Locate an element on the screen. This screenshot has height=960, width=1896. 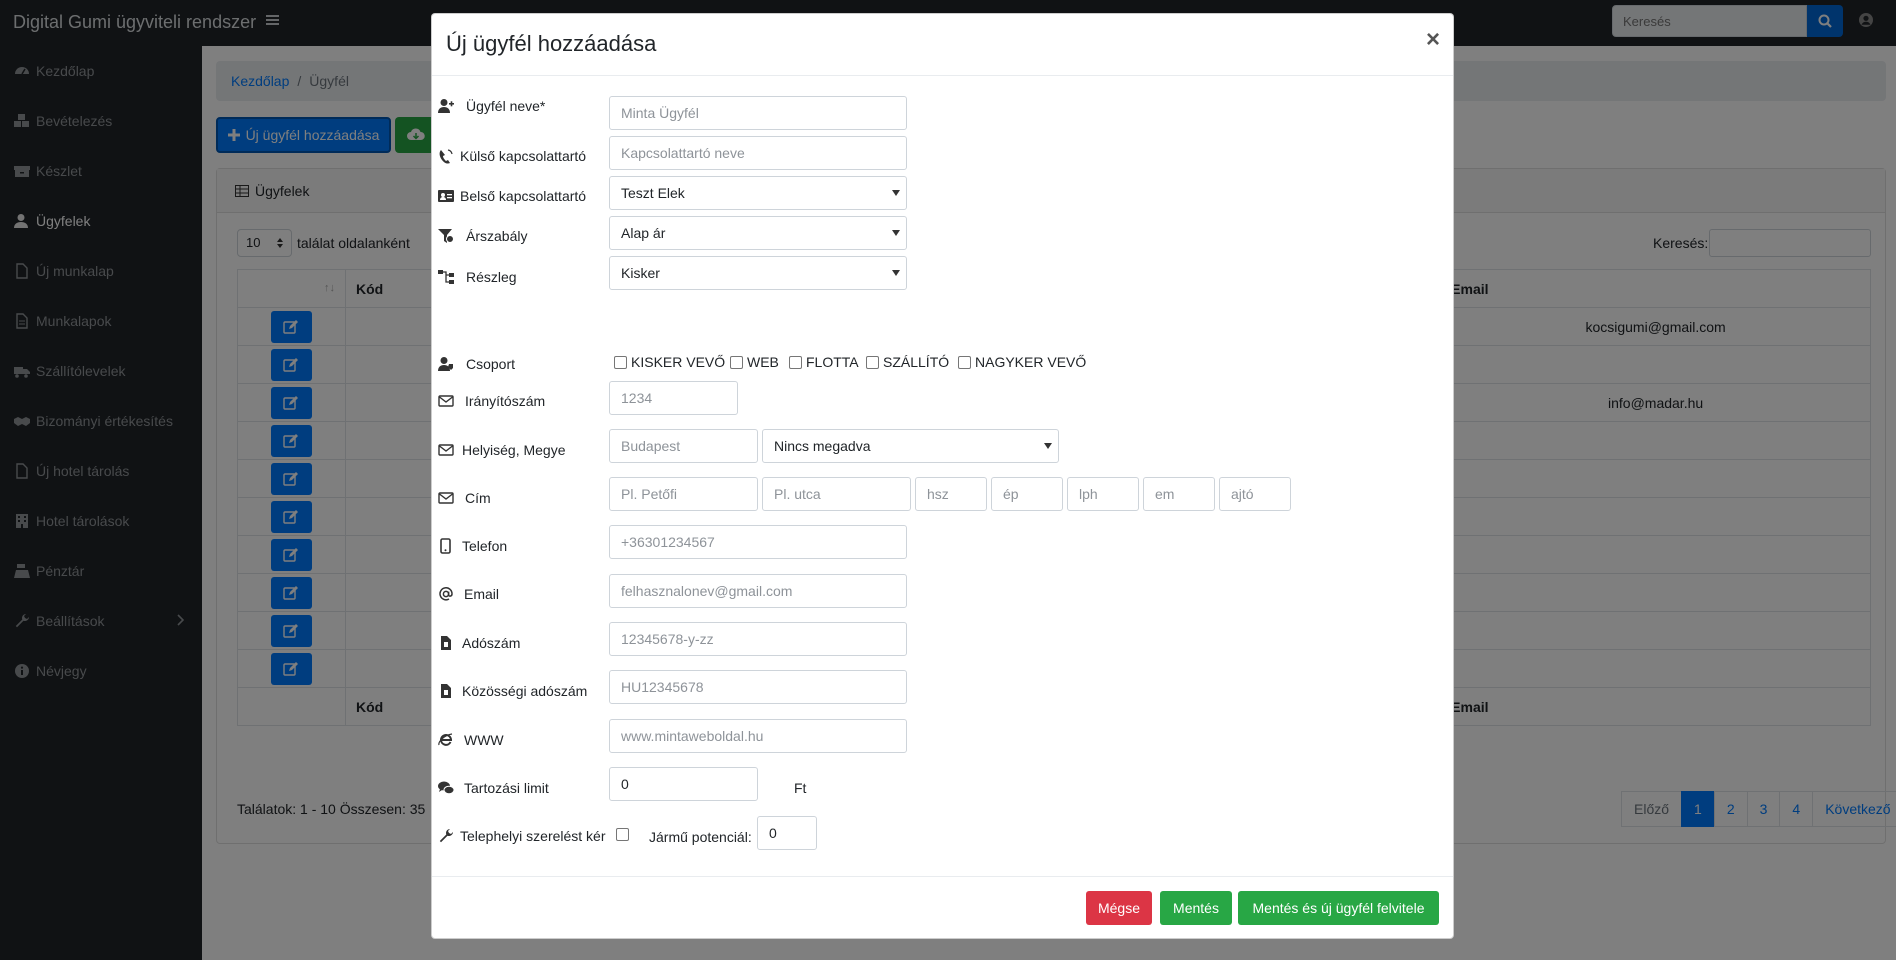
address-building-input: ép is located at coordinates (1027, 494).